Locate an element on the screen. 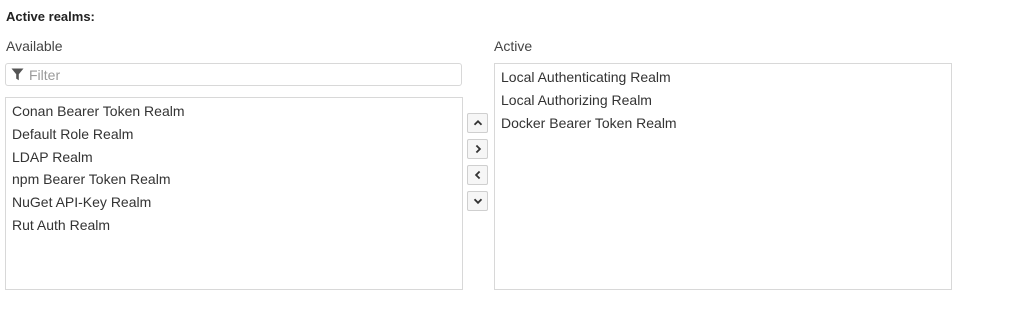 The width and height of the screenshot is (1024, 309). move-down-button is located at coordinates (477, 201).